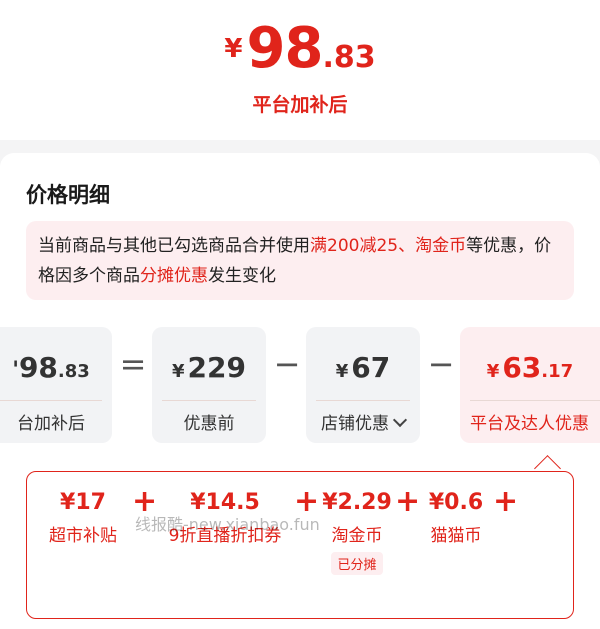 This screenshot has height=629, width=600. I want to click on store-discount-label: 店铺优惠, so click(363, 421).